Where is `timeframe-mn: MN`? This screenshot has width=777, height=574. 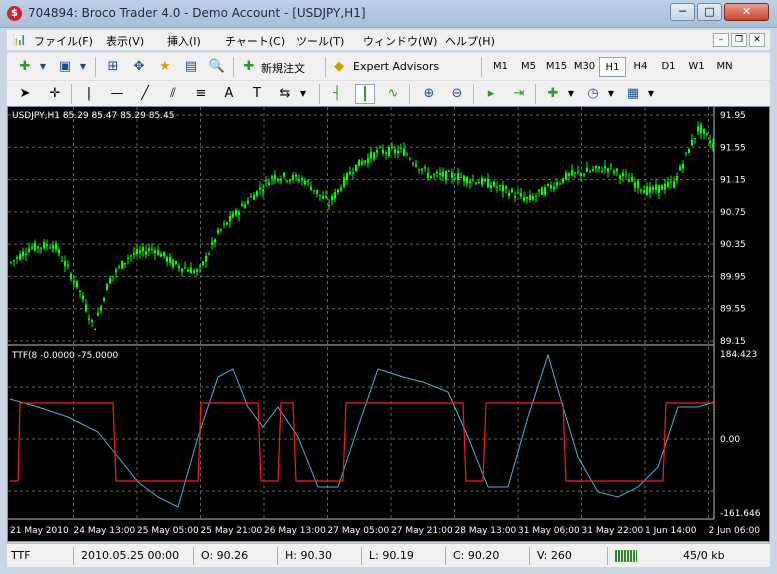 timeframe-mn: MN is located at coordinates (724, 67).